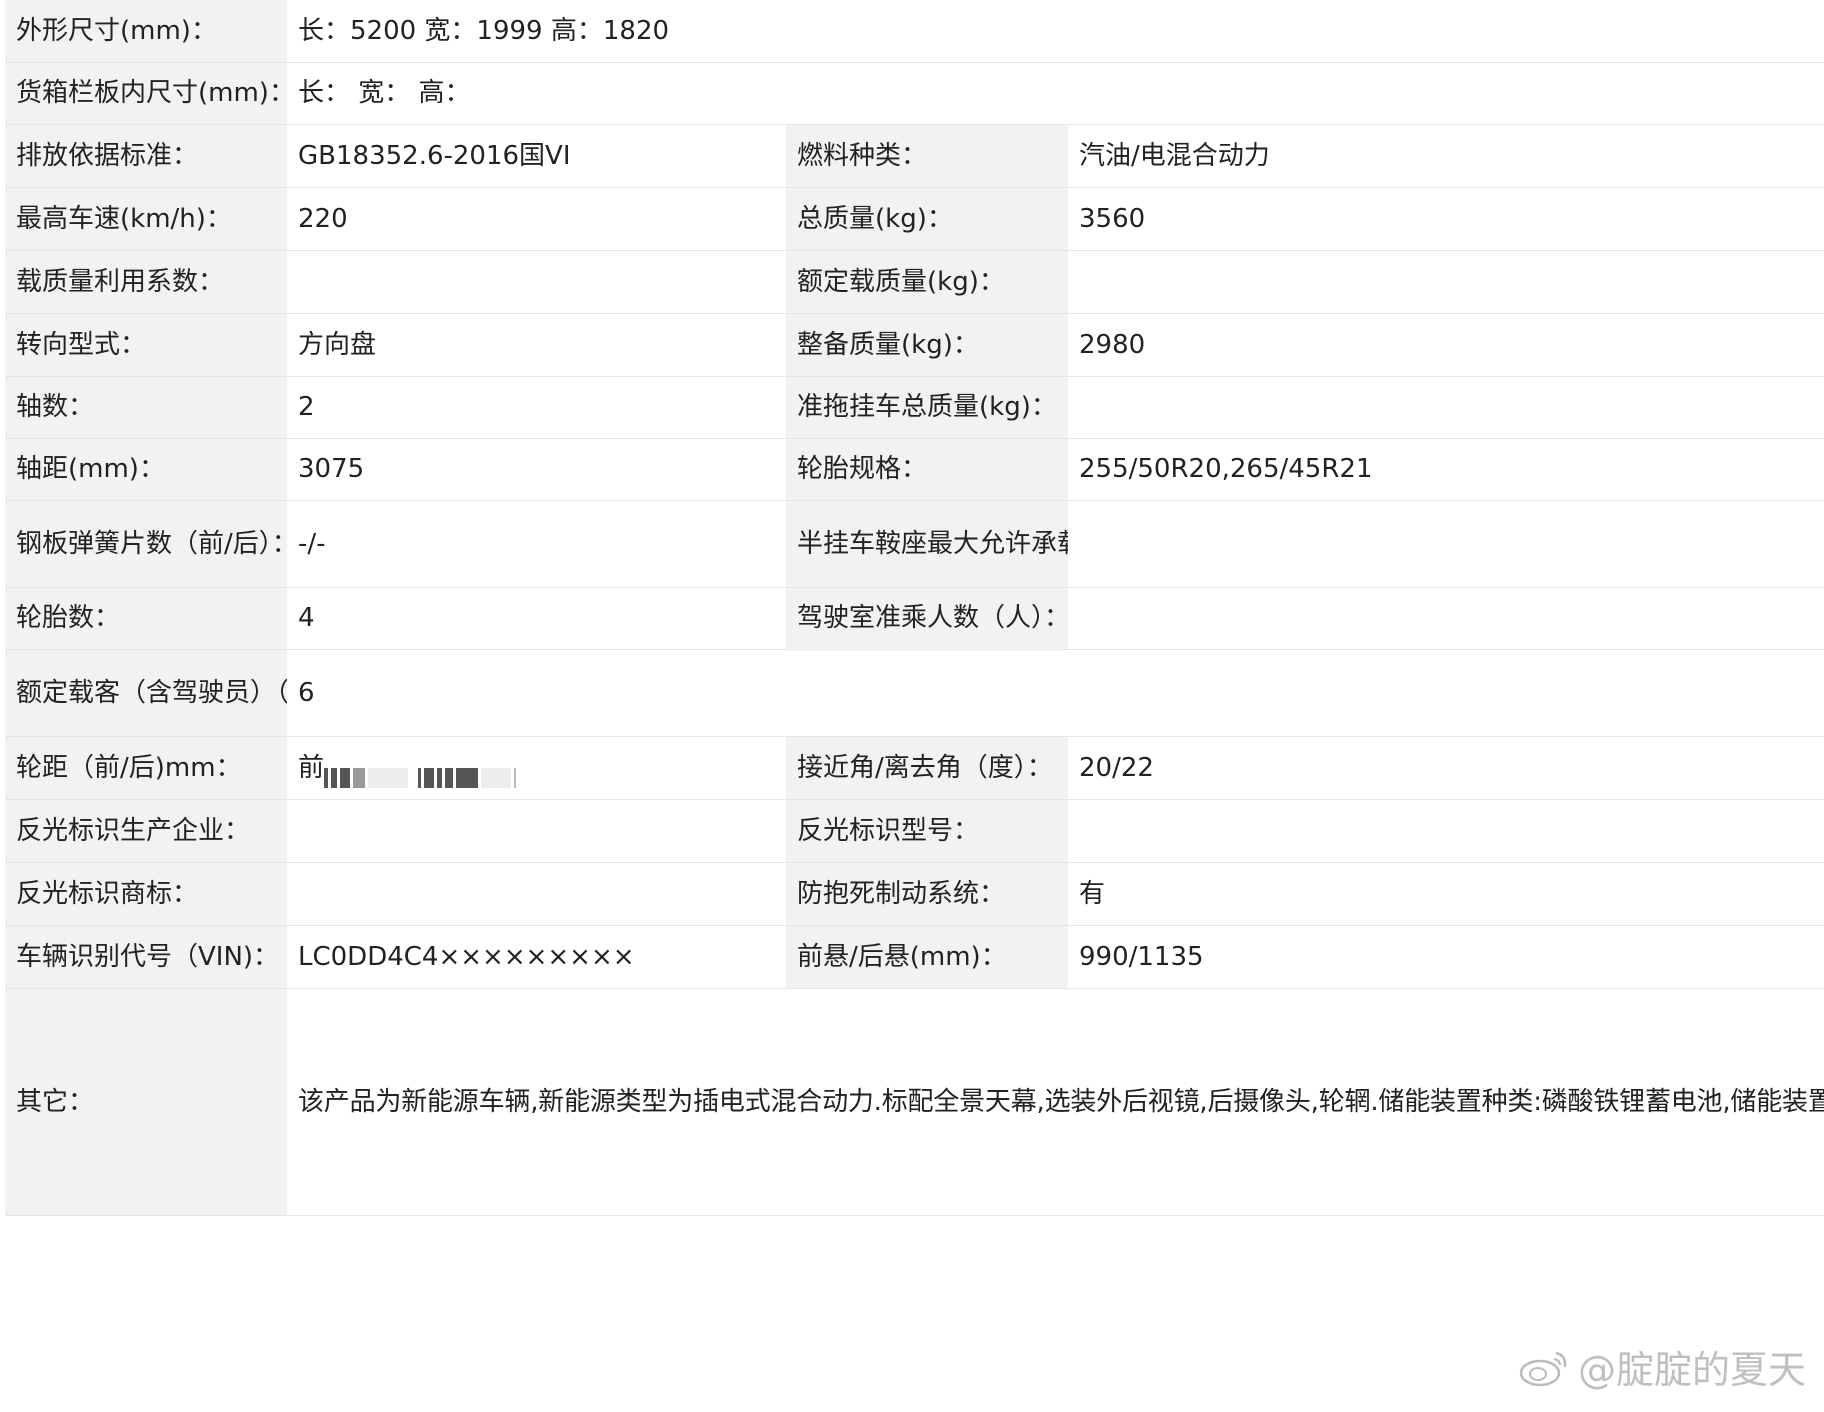 The height and width of the screenshot is (1412, 1824). Describe the element at coordinates (146, 345) in the screenshot. I see `spec-label: 转向型式：` at that location.